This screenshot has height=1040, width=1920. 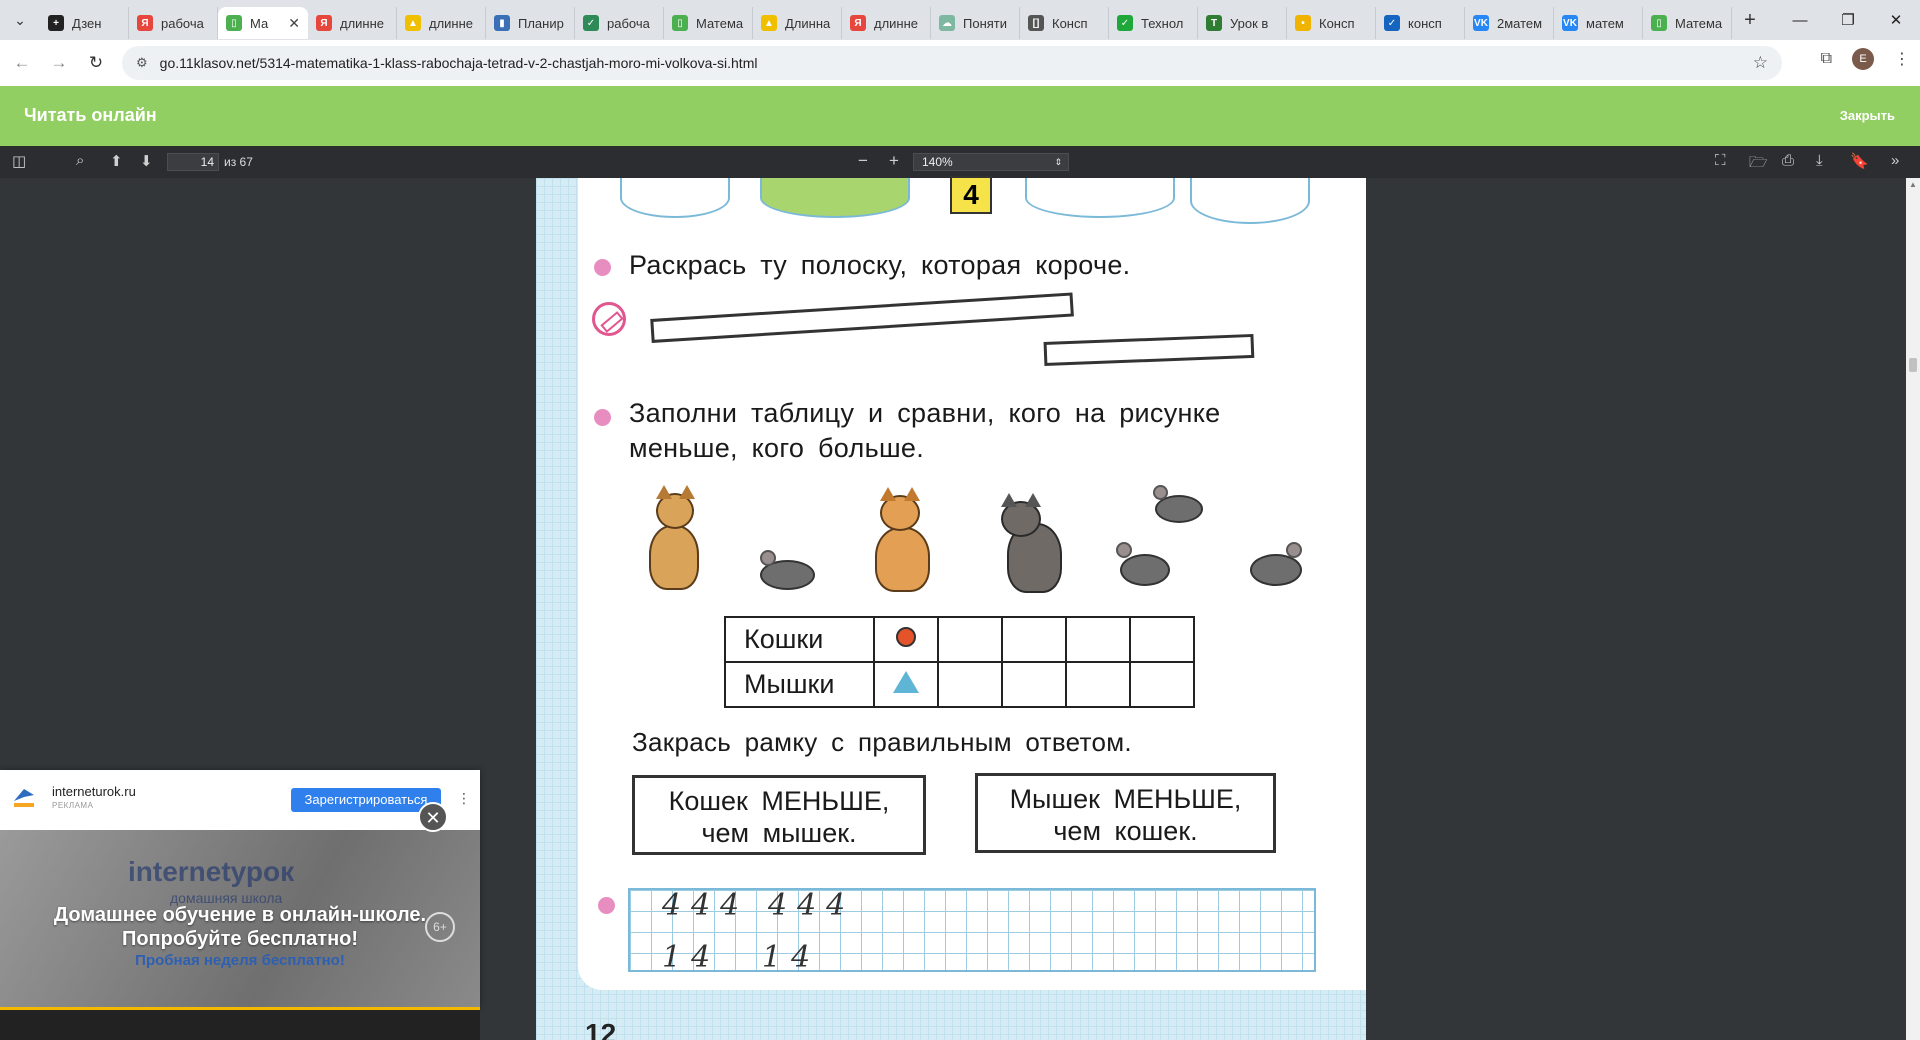 I want to click on tab-favicon-icon: ▯, so click(x=1659, y=23).